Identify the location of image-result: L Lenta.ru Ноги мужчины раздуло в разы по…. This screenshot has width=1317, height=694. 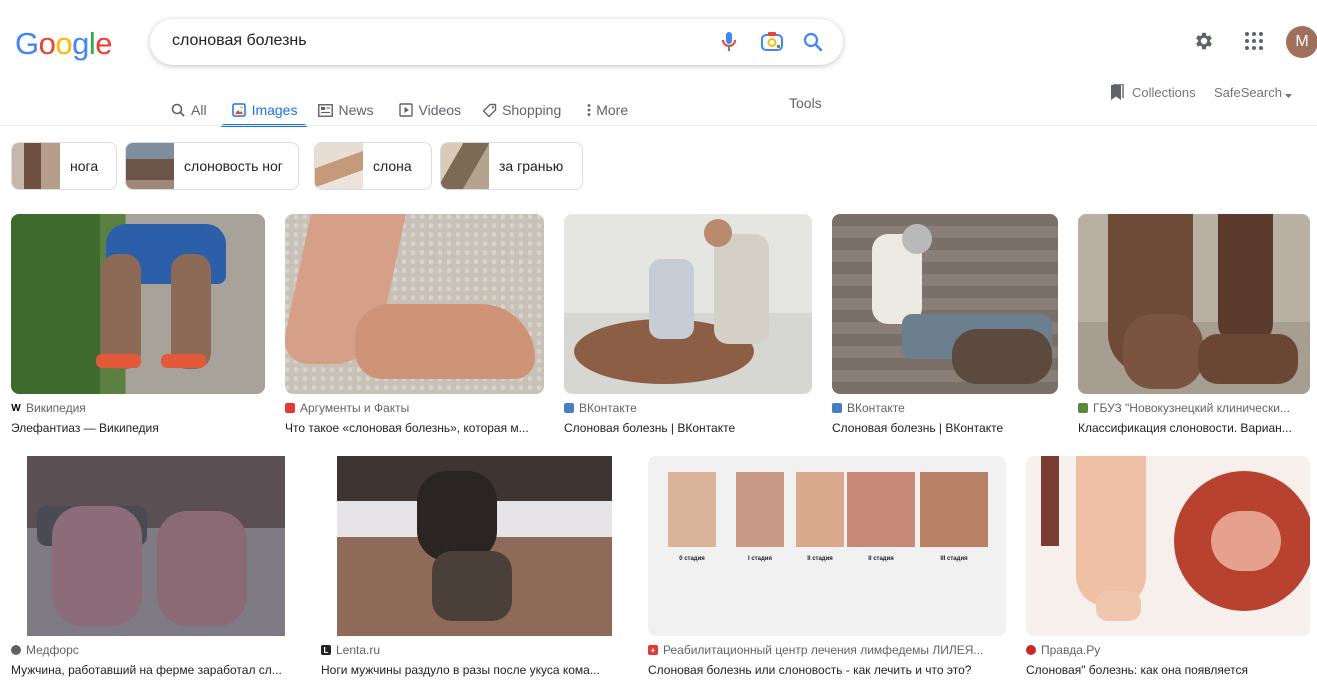
(474, 567).